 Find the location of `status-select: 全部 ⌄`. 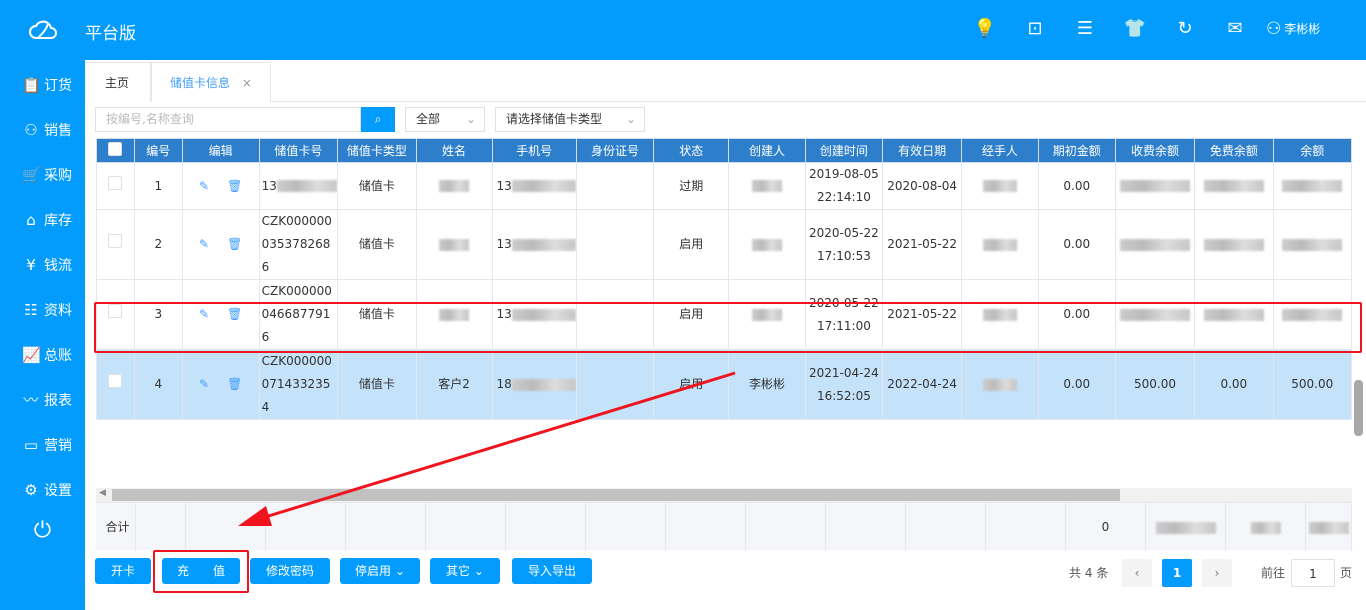

status-select: 全部 ⌄ is located at coordinates (445, 119).